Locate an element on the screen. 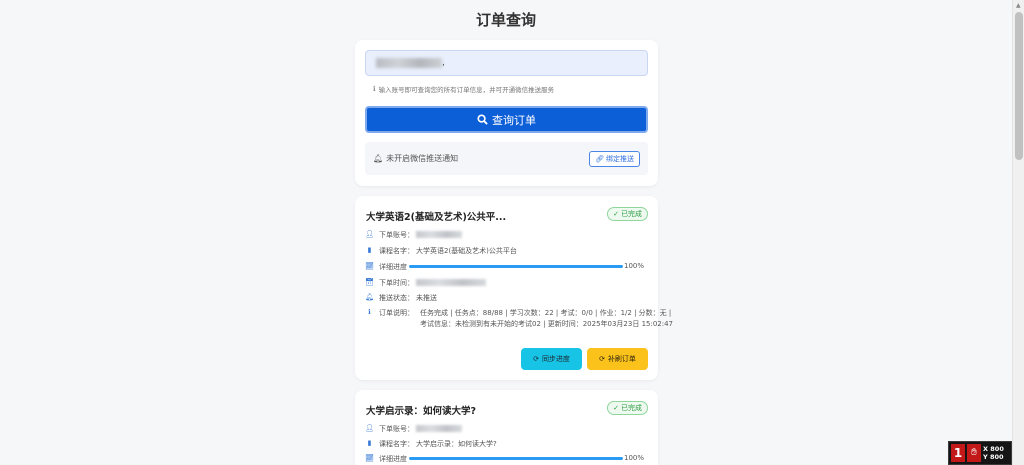  order-title: 大学启示录：如何读大学? is located at coordinates (421, 411).